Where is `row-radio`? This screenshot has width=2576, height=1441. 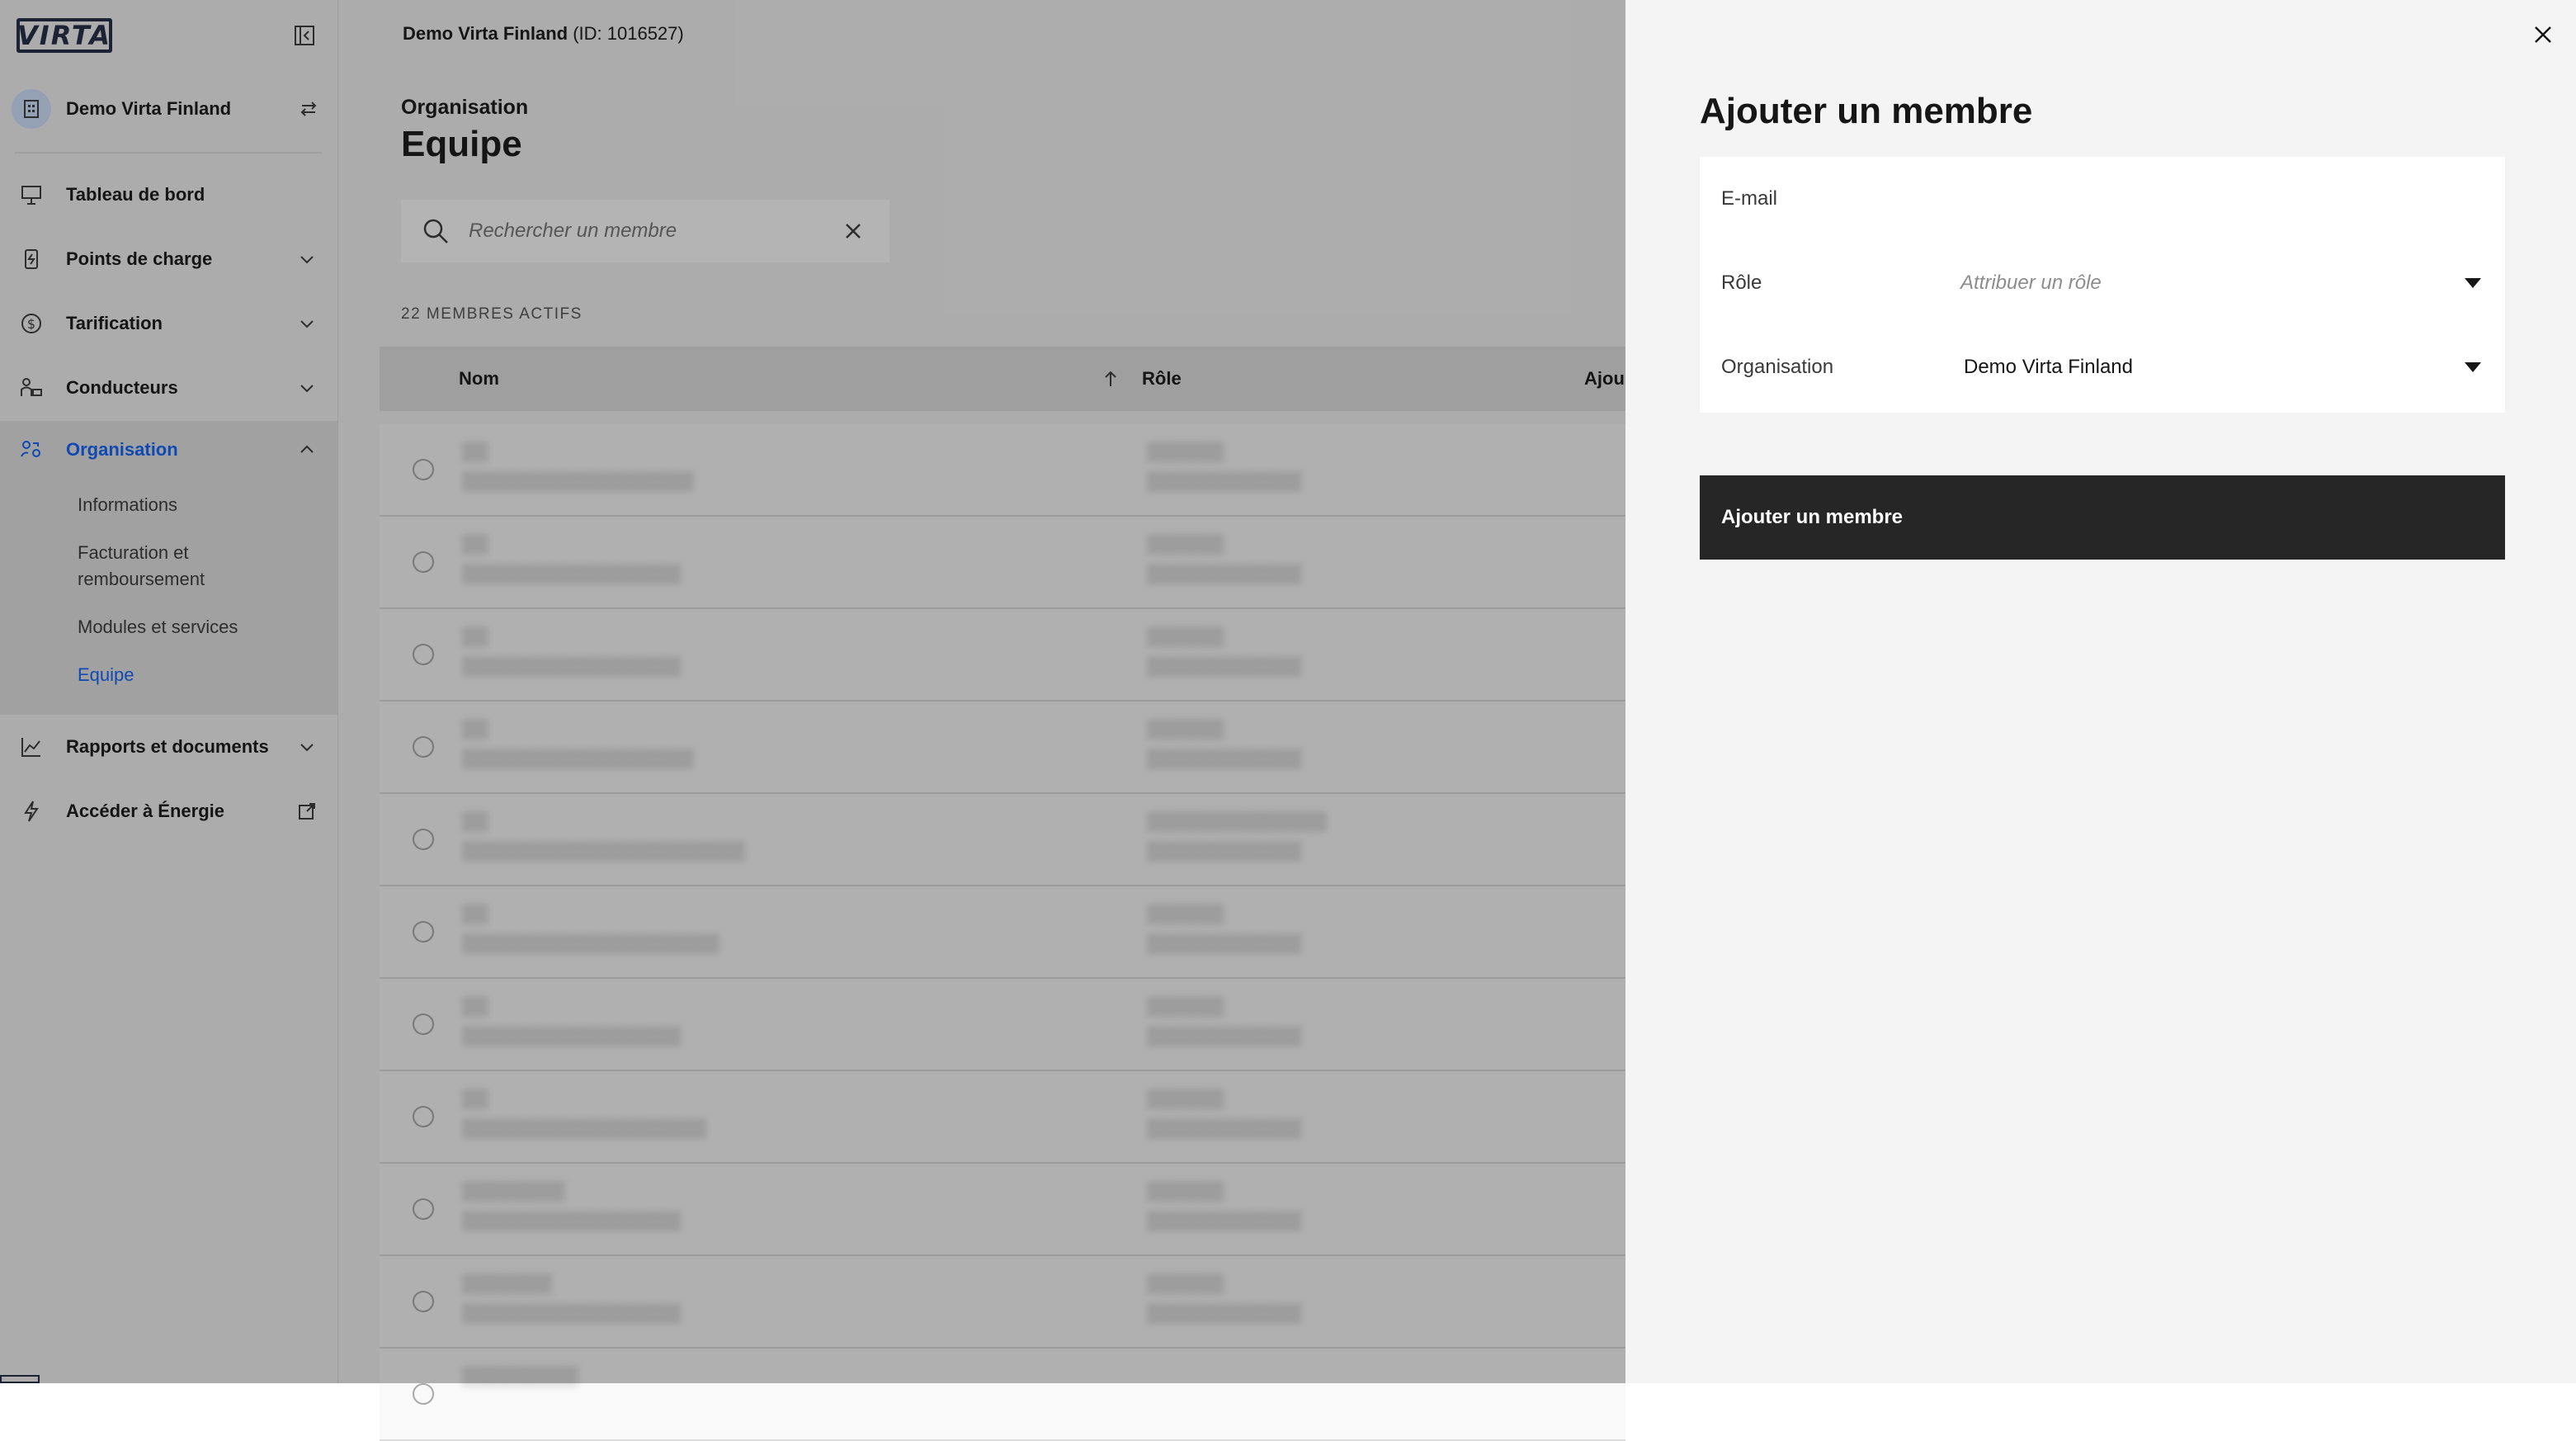 row-radio is located at coordinates (424, 1394).